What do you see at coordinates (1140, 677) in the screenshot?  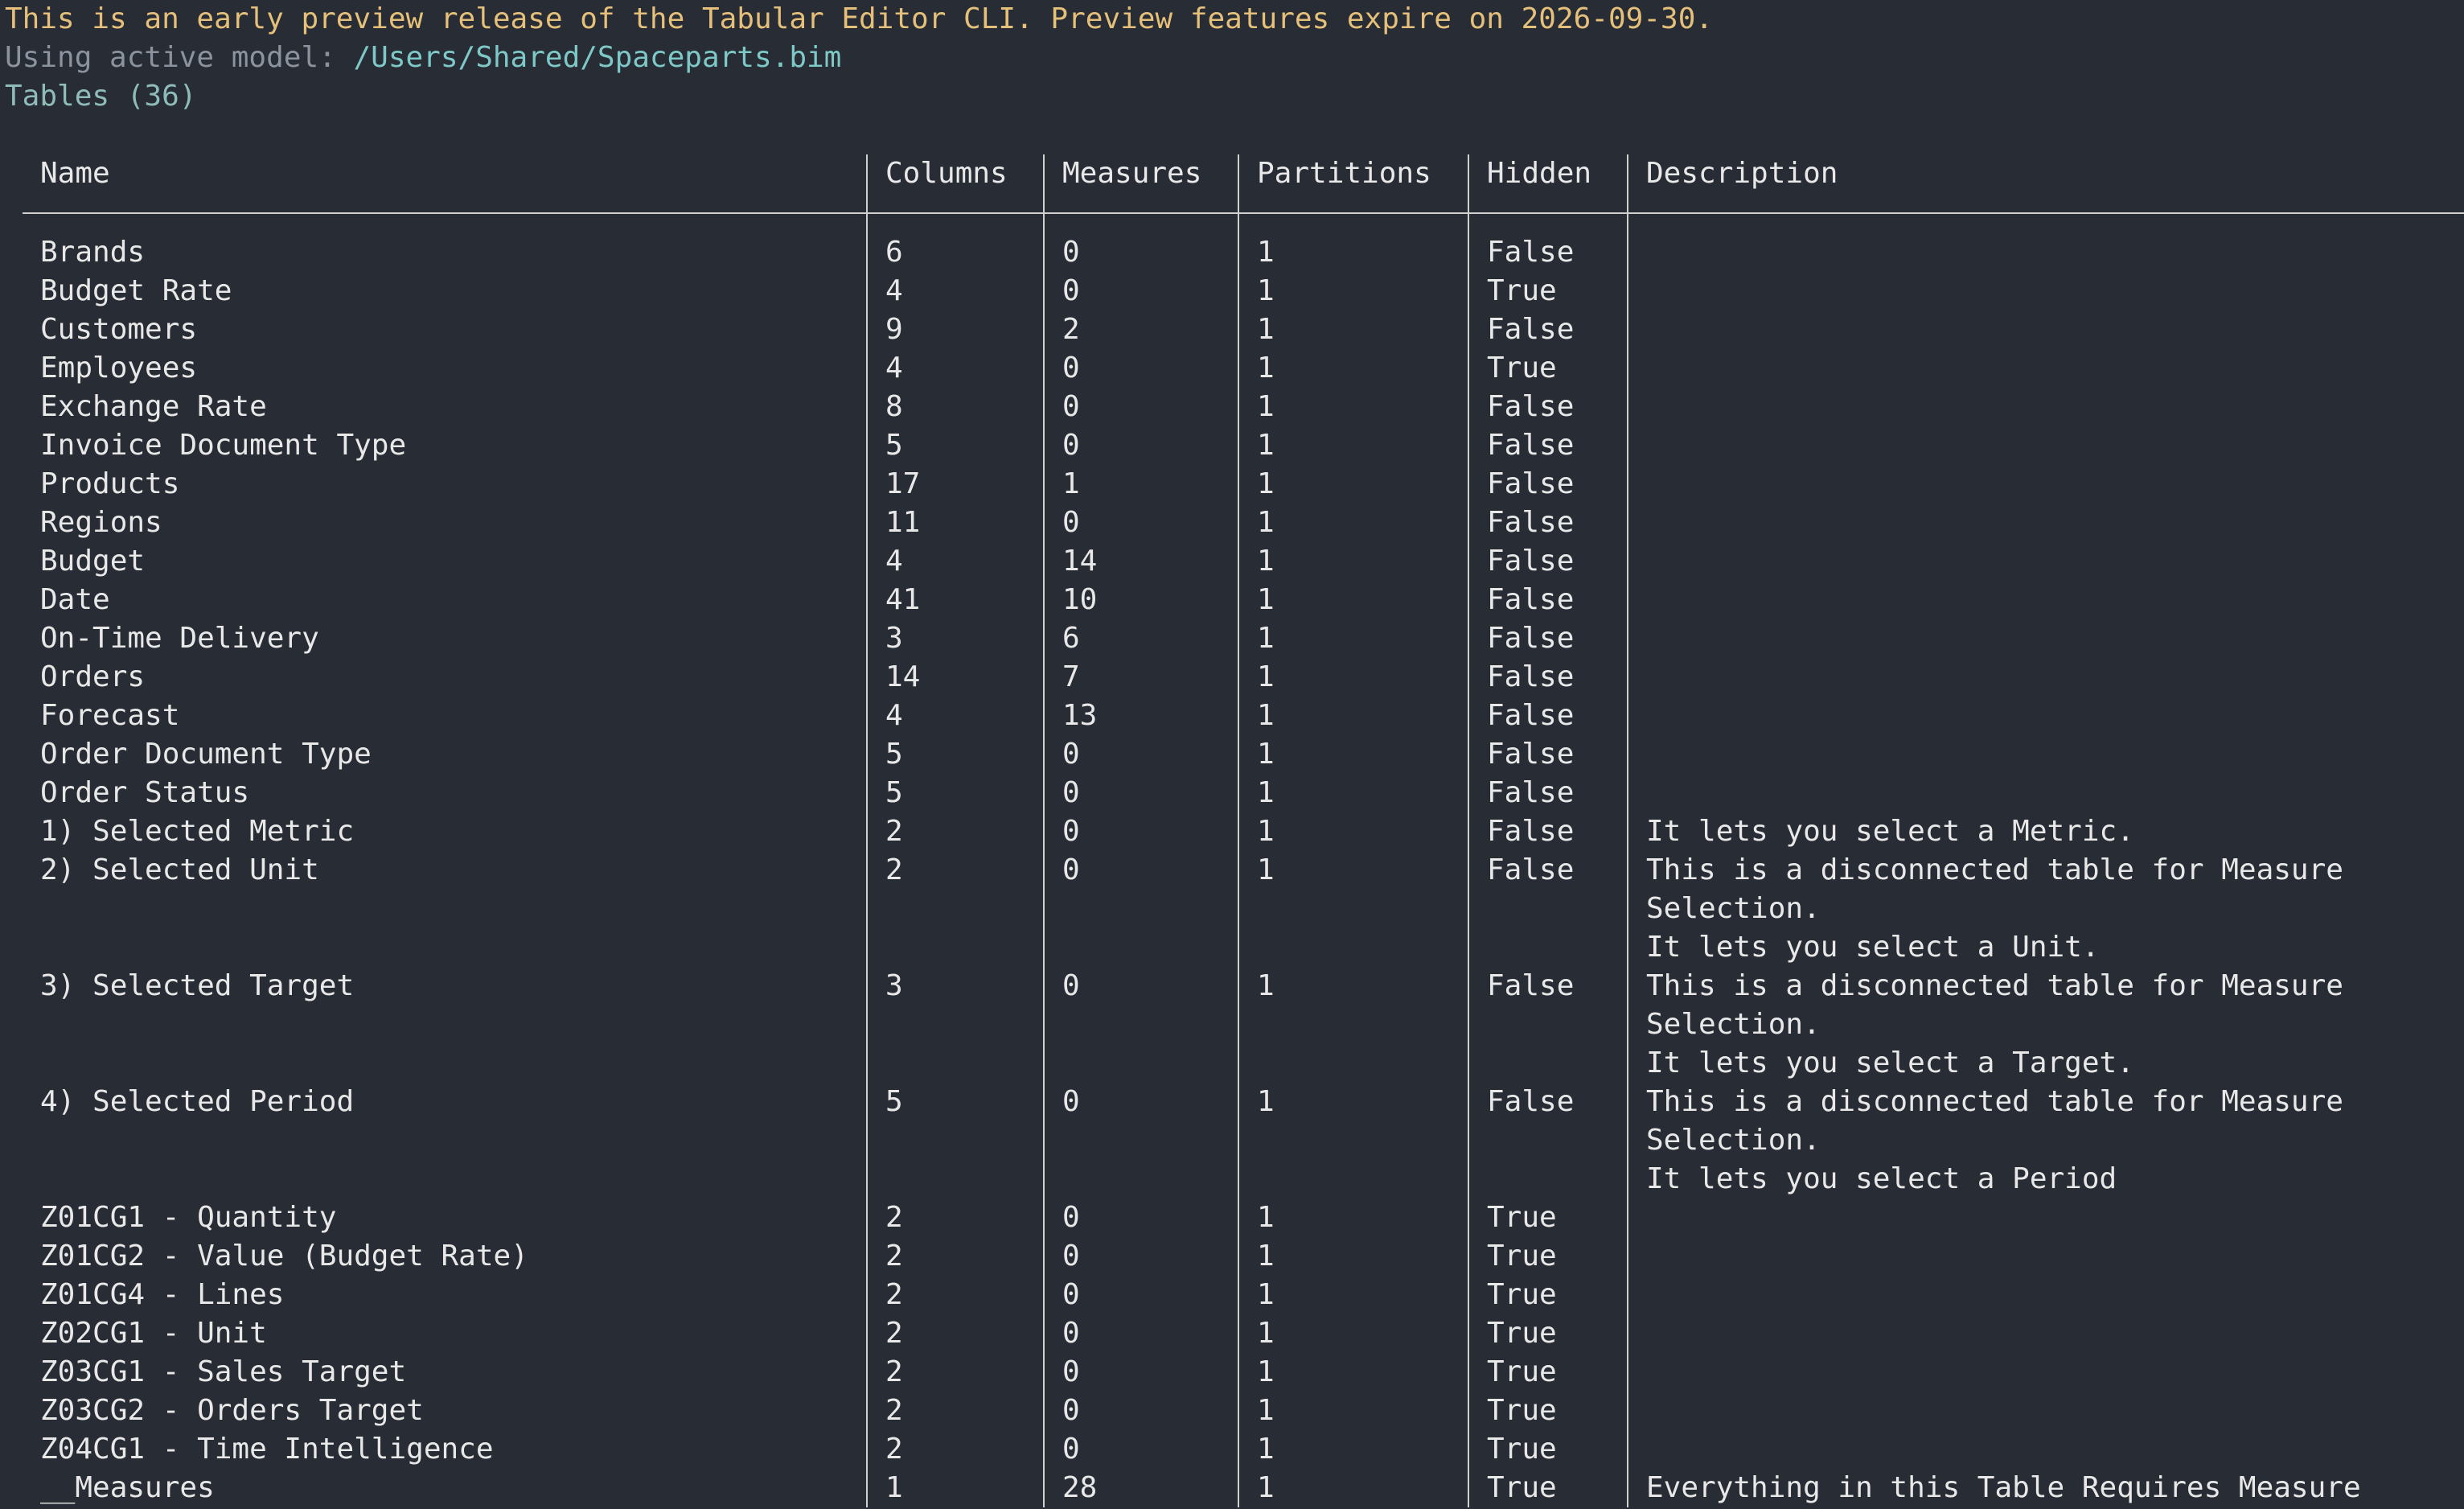 I see `cell-measures: 7` at bounding box center [1140, 677].